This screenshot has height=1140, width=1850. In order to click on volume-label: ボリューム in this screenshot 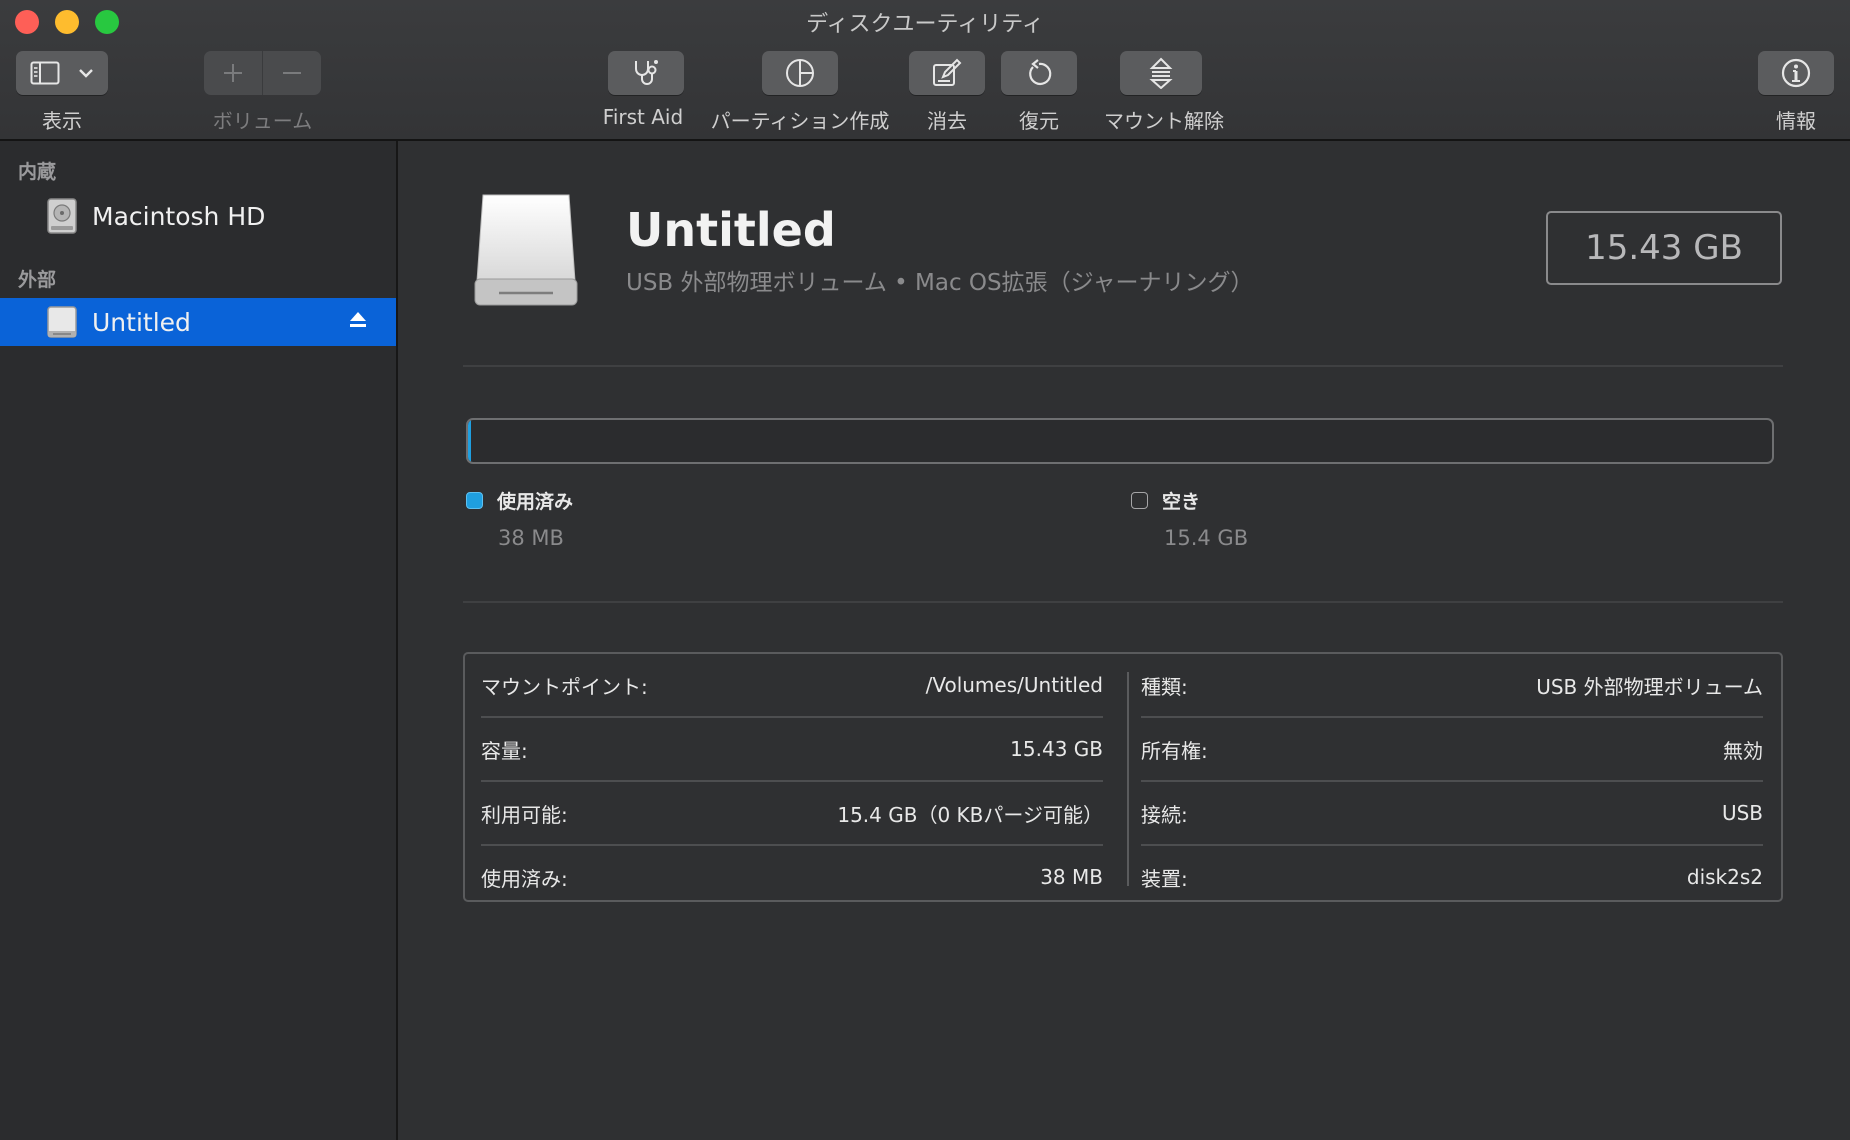, I will do `click(262, 121)`.